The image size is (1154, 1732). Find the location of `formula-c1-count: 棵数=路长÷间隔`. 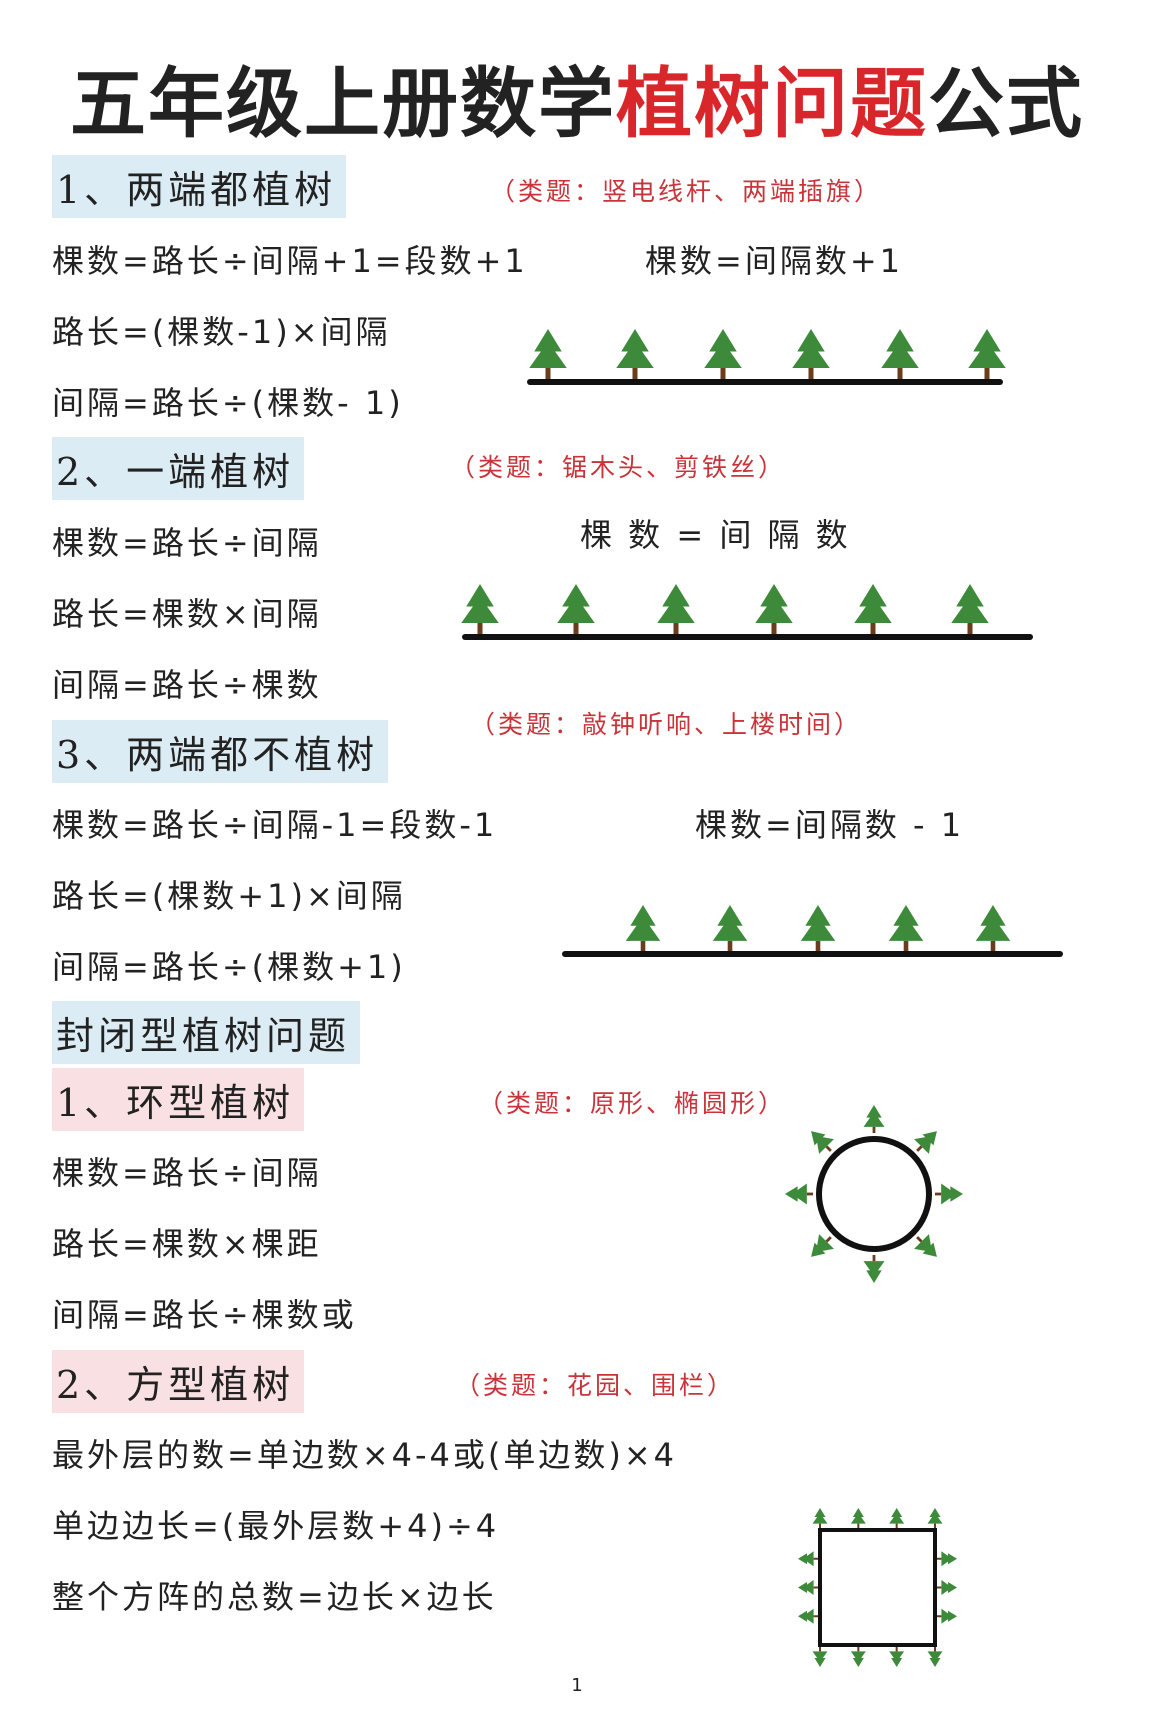

formula-c1-count: 棵数=路长÷间隔 is located at coordinates (187, 1173).